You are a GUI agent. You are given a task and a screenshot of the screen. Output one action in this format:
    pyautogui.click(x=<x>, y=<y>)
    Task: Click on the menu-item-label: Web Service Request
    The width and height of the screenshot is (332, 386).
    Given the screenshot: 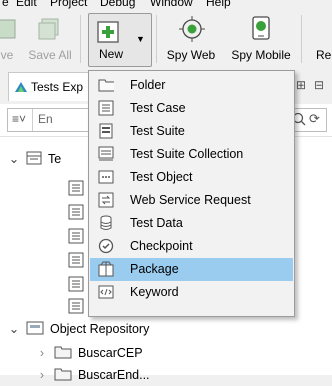 What is the action you would take?
    pyautogui.click(x=190, y=200)
    